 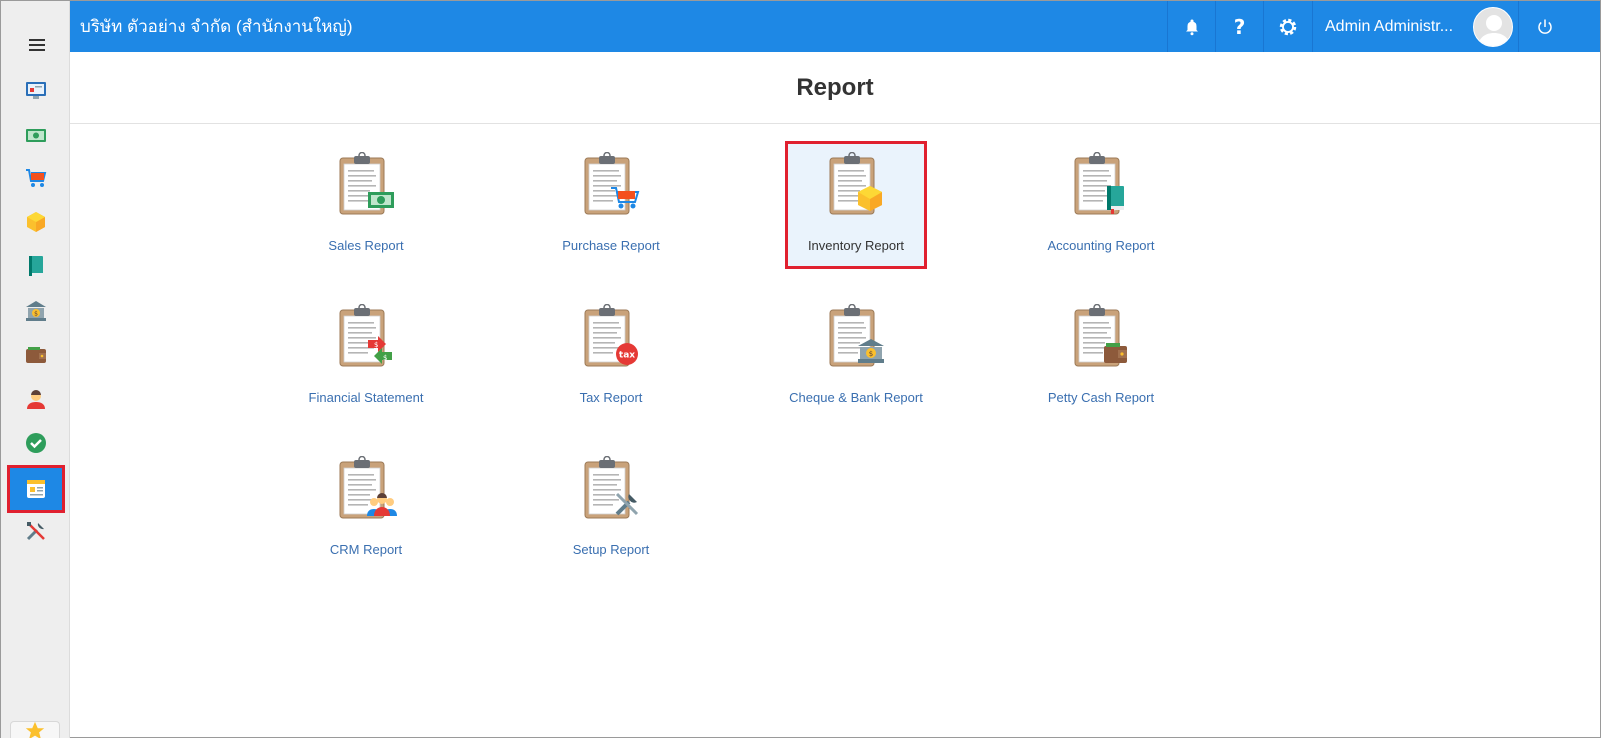 I want to click on sales-report-icon, so click(x=366, y=183).